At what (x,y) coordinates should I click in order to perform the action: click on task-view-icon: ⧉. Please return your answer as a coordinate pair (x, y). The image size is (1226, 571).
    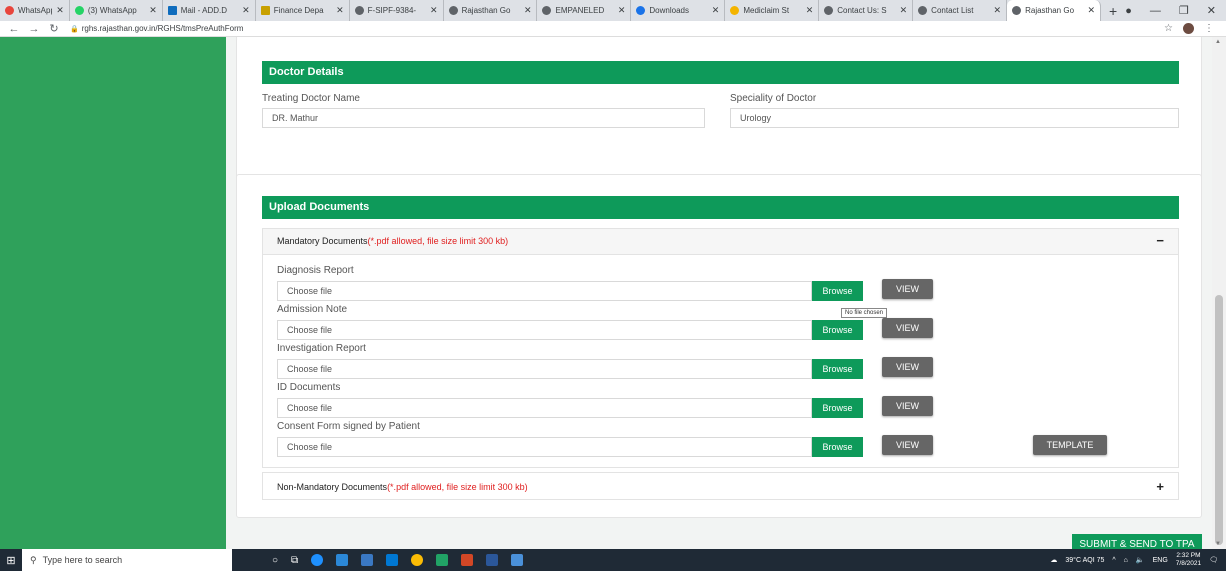
    Looking at the image, I should click on (294, 560).